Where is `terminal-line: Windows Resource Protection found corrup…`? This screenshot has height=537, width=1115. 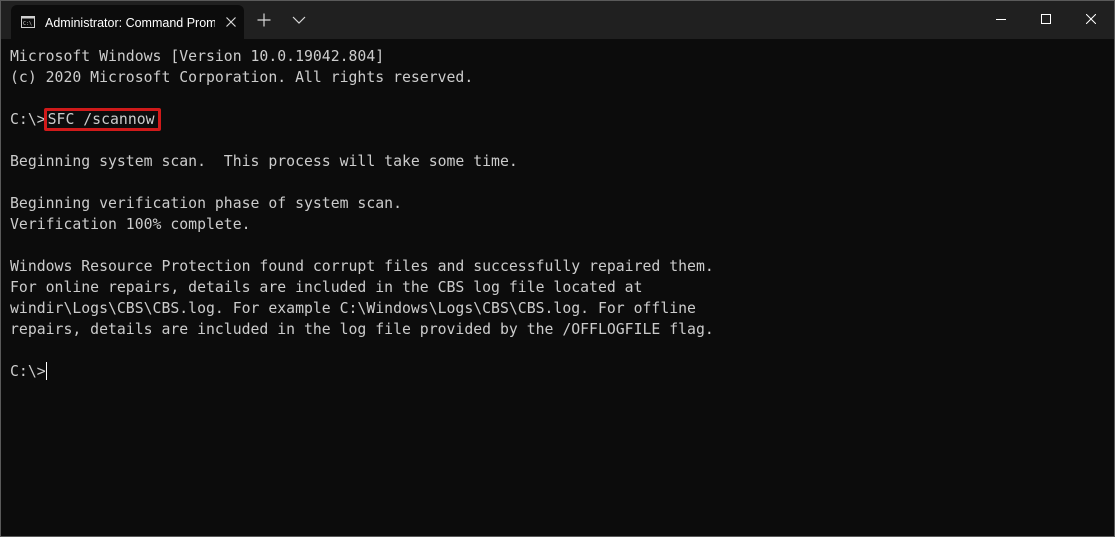 terminal-line: Windows Resource Protection found corrup… is located at coordinates (362, 266).